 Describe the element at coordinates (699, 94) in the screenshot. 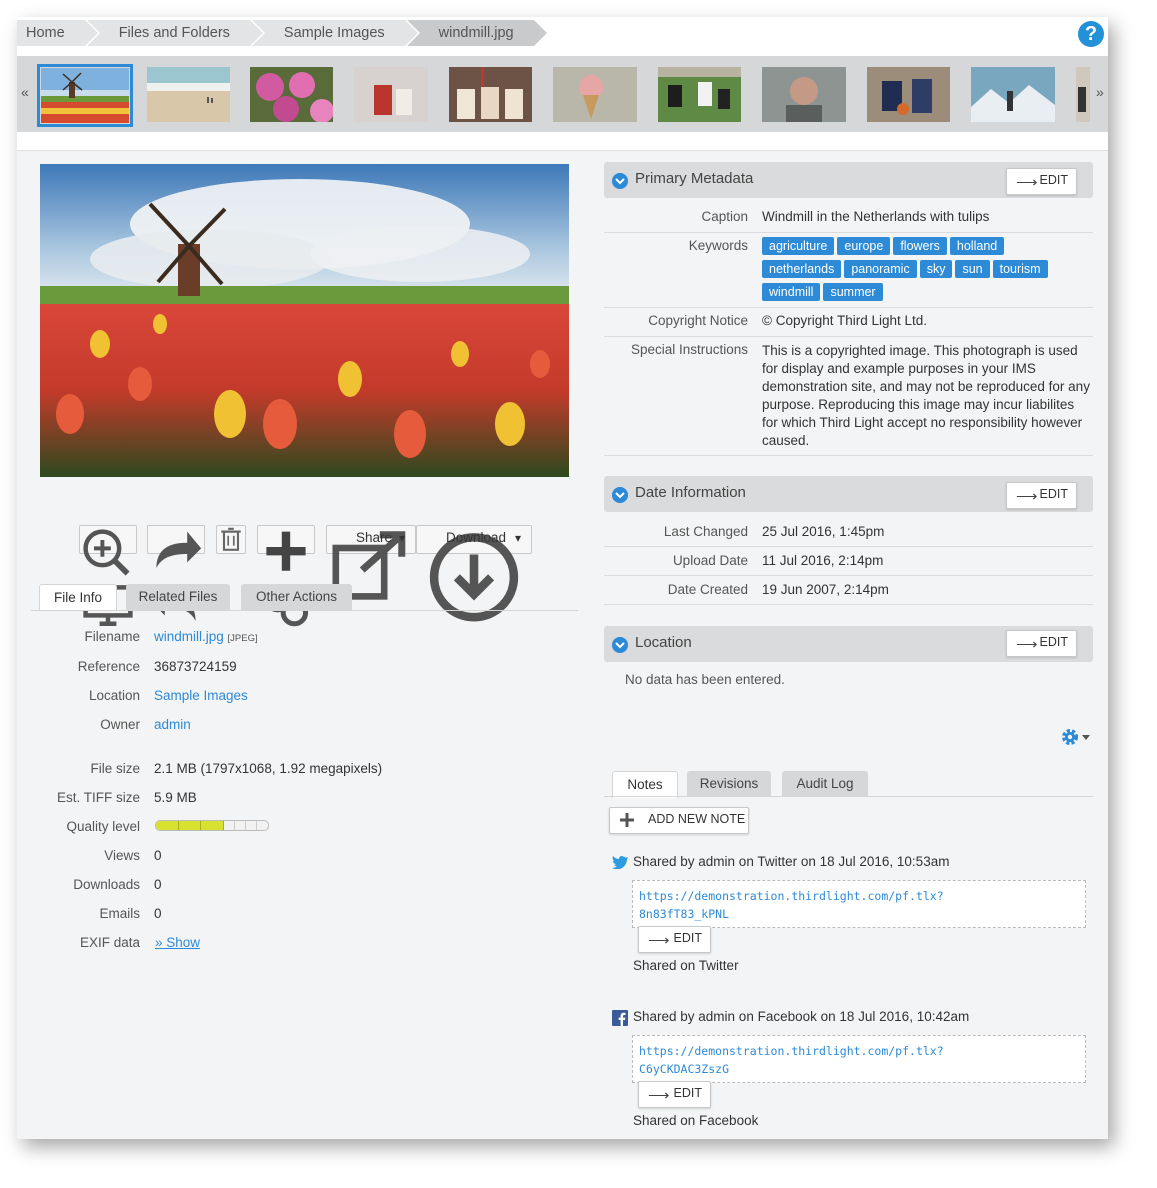

I see `thumbnail-rugby` at that location.